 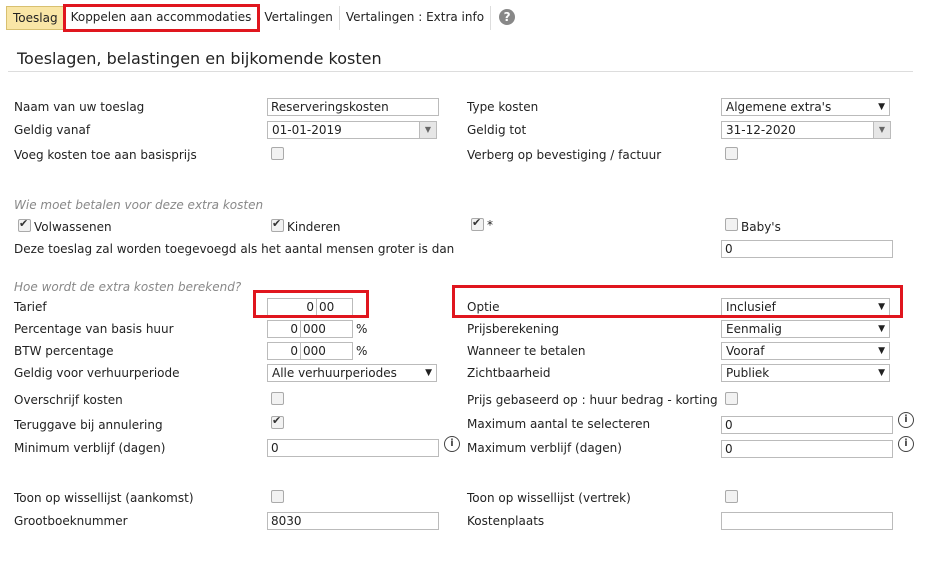 I want to click on zichtbaarheid-label: Zichtbaarheid, so click(x=509, y=373).